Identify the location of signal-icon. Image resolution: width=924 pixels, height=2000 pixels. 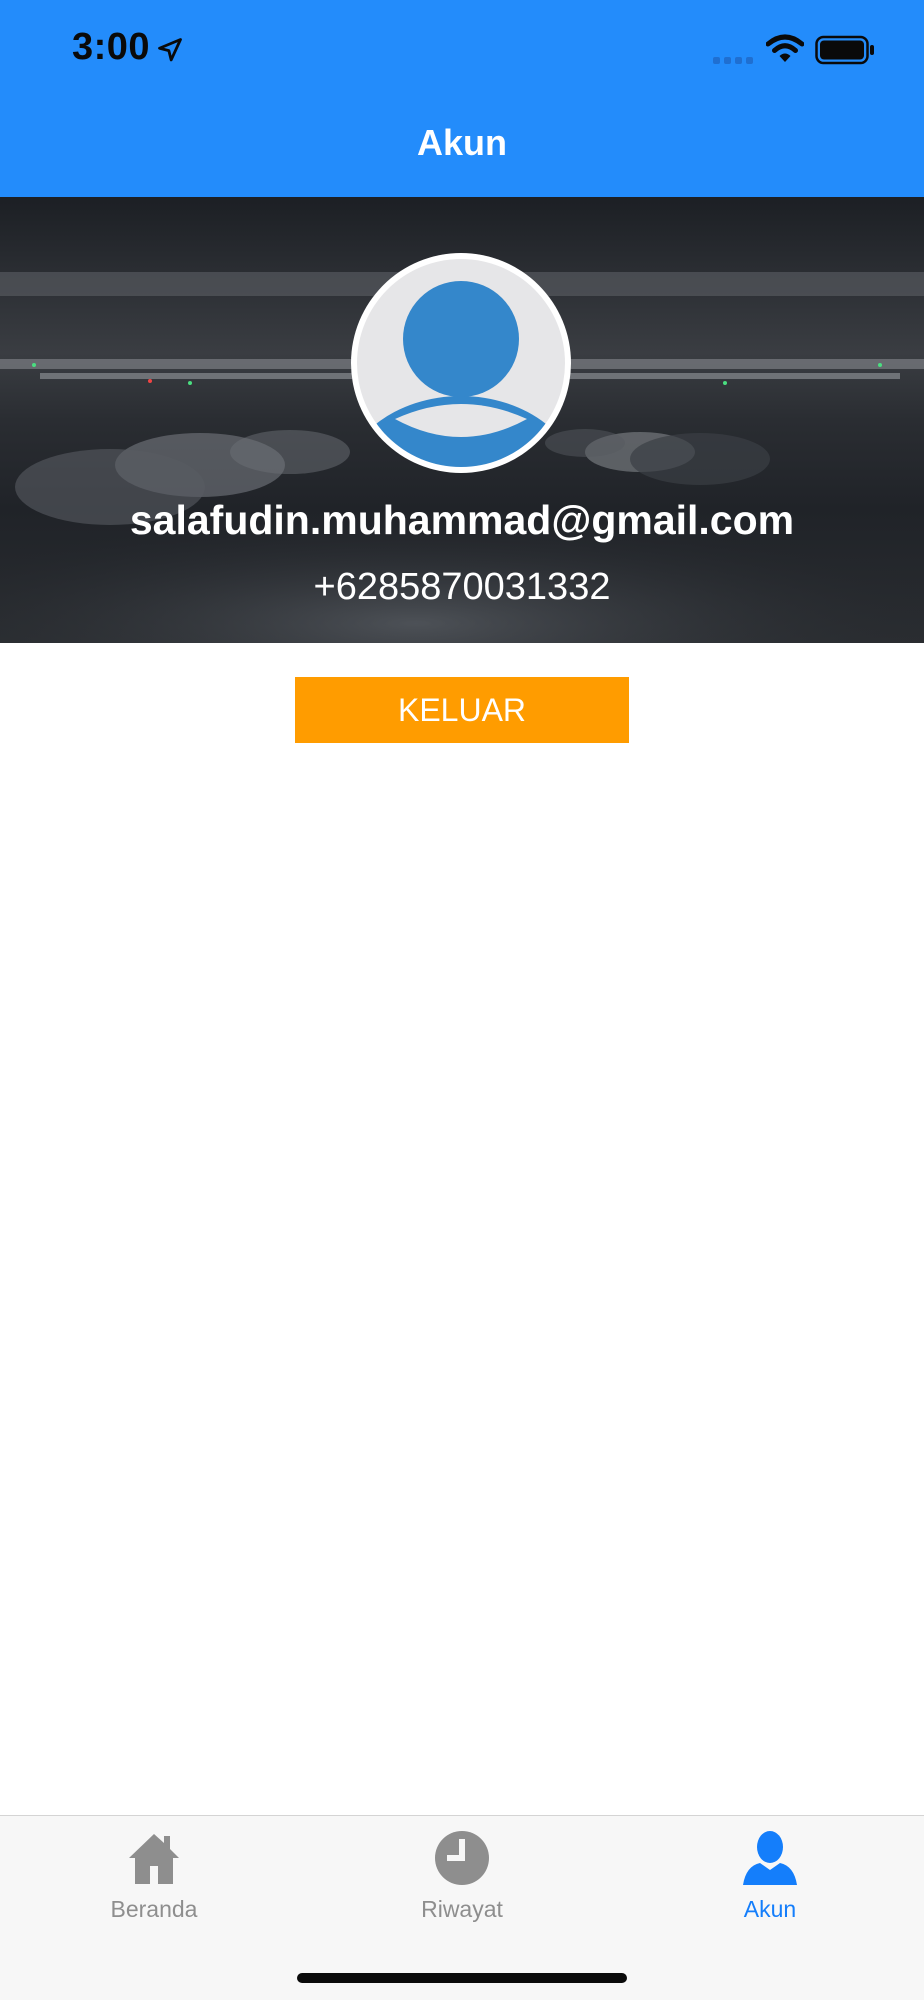
(733, 60).